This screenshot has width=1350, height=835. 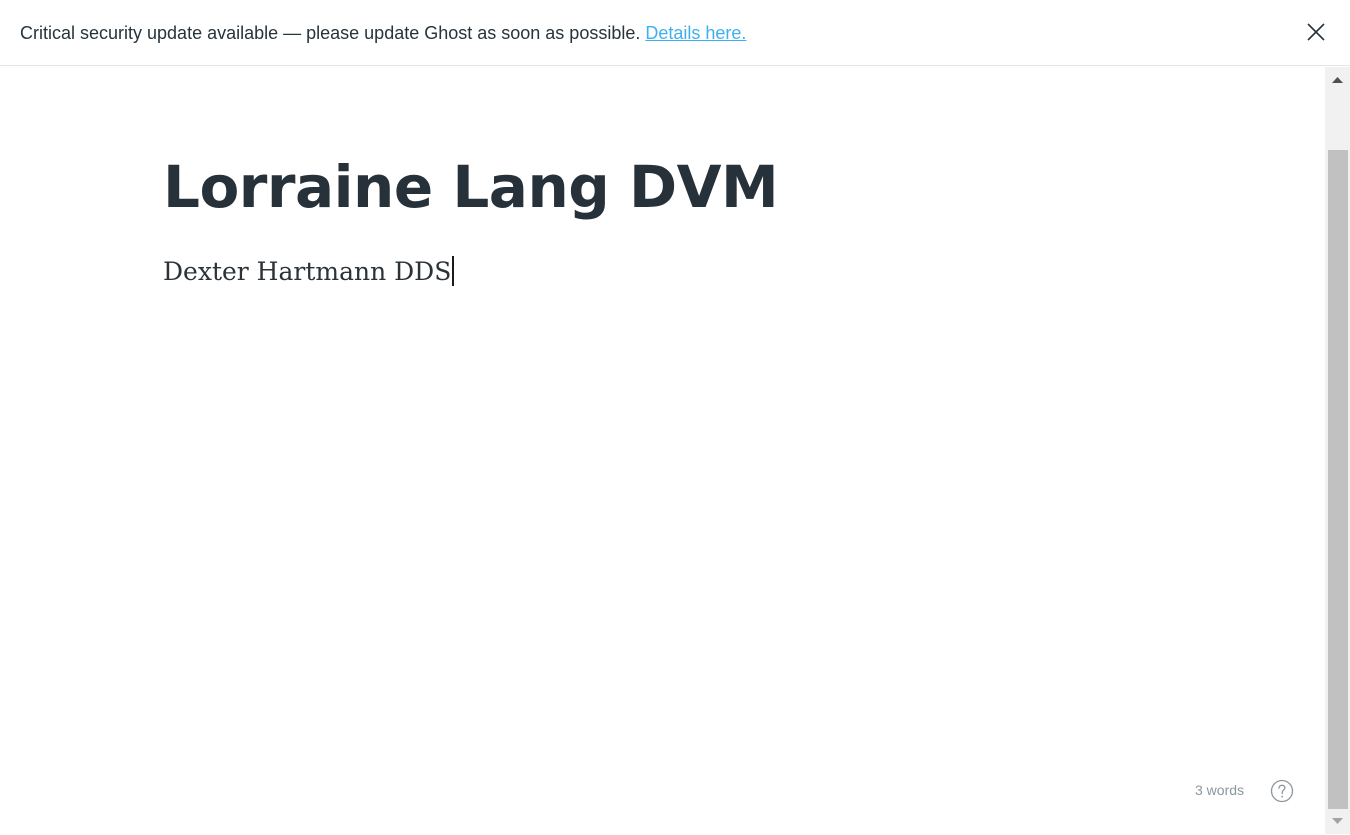 I want to click on help-circle-icon, so click(x=1282, y=791).